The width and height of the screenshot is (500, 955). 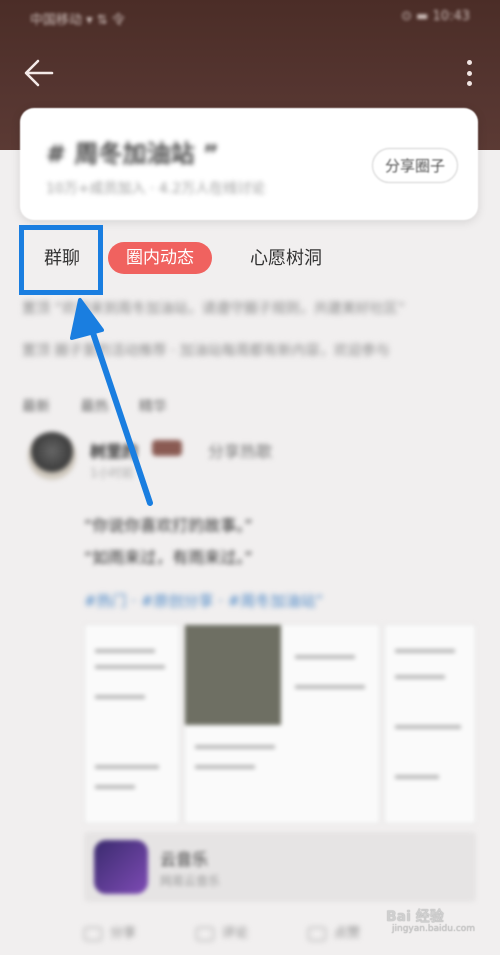 I want to click on back-arrow-icon, so click(x=39, y=73).